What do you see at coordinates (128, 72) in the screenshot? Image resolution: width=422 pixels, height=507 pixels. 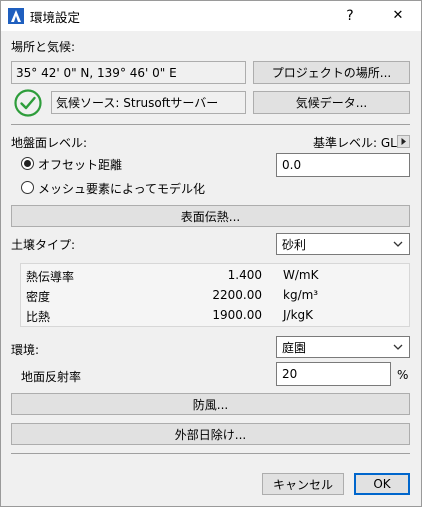 I see `coordinates-field: 35° 42' 0" N, 139° 46' 0" E` at bounding box center [128, 72].